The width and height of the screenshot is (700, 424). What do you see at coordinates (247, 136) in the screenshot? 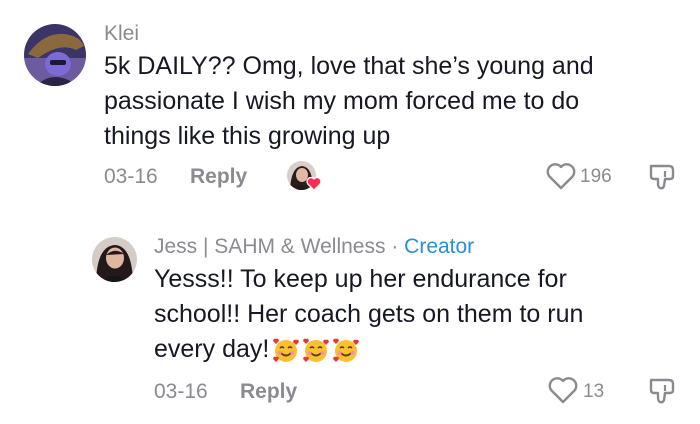
I see `comment-text-line: things like this growing up` at bounding box center [247, 136].